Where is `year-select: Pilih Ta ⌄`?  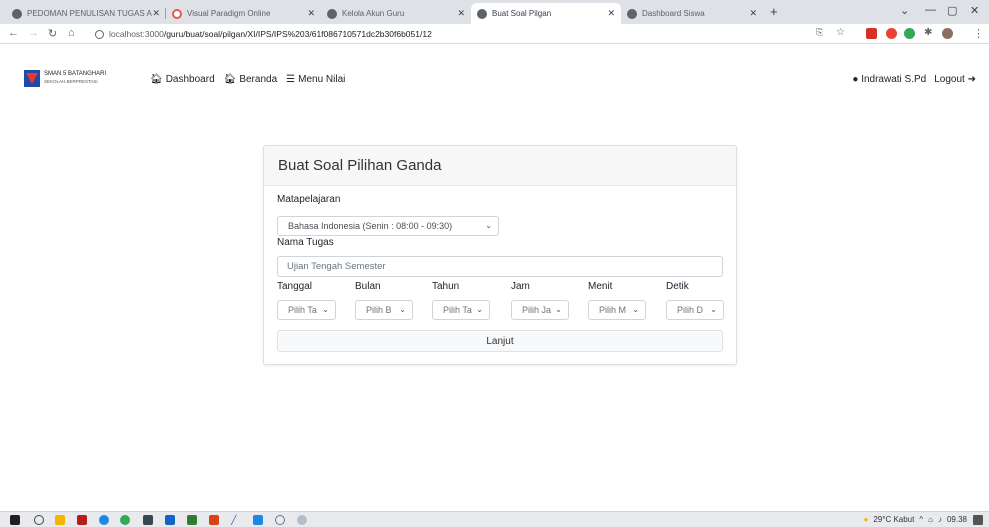
year-select: Pilih Ta ⌄ is located at coordinates (461, 310).